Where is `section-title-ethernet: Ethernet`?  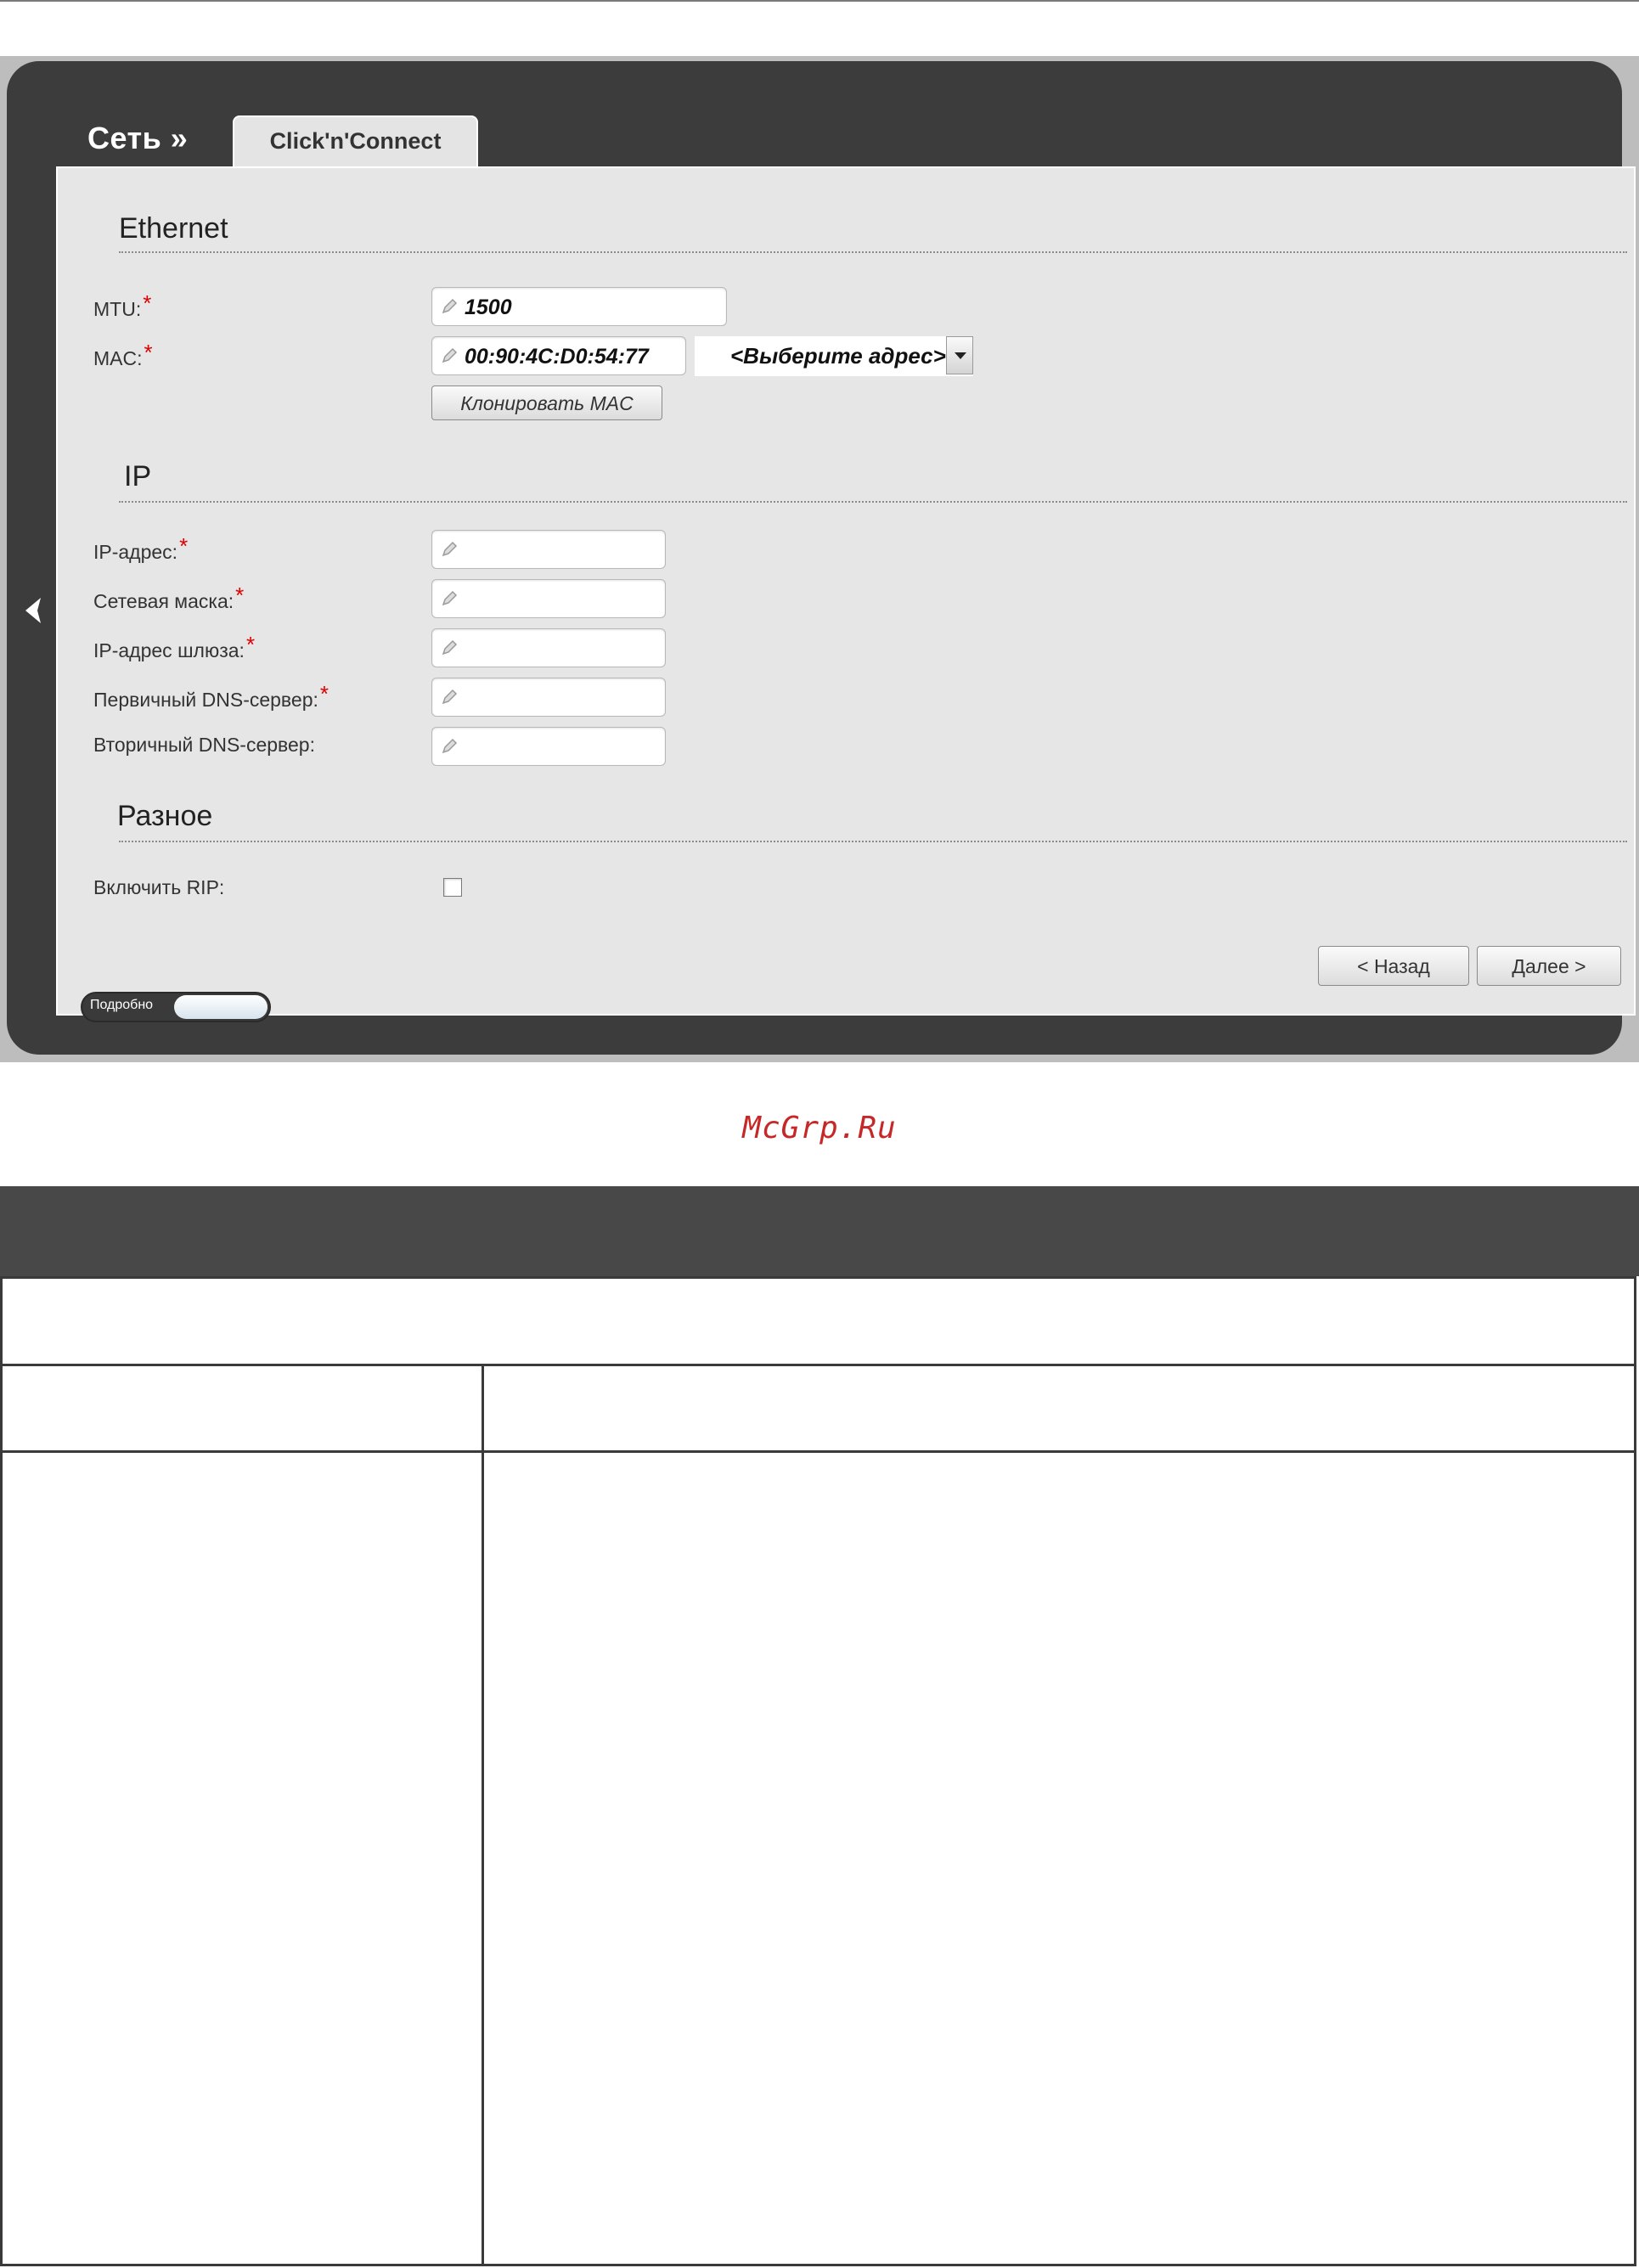
section-title-ethernet: Ethernet is located at coordinates (173, 228).